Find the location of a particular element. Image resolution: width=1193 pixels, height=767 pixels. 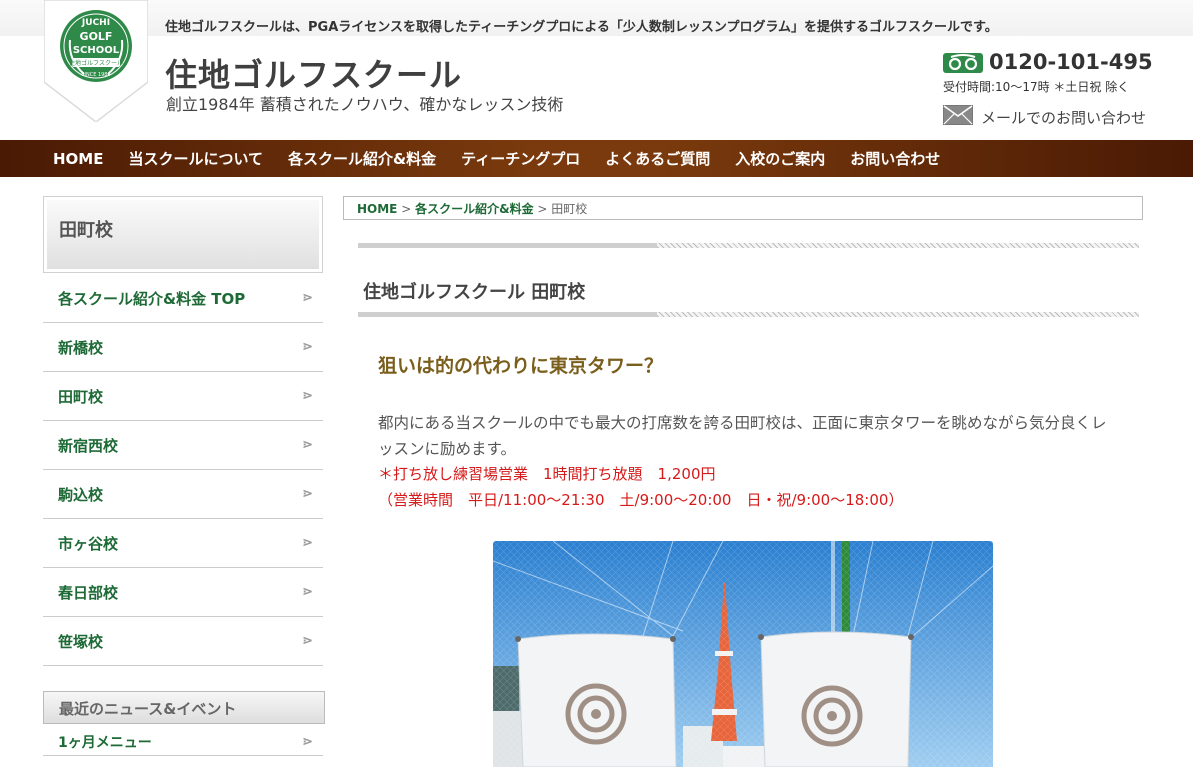

nav-faq: よくあるご質問 is located at coordinates (657, 158).